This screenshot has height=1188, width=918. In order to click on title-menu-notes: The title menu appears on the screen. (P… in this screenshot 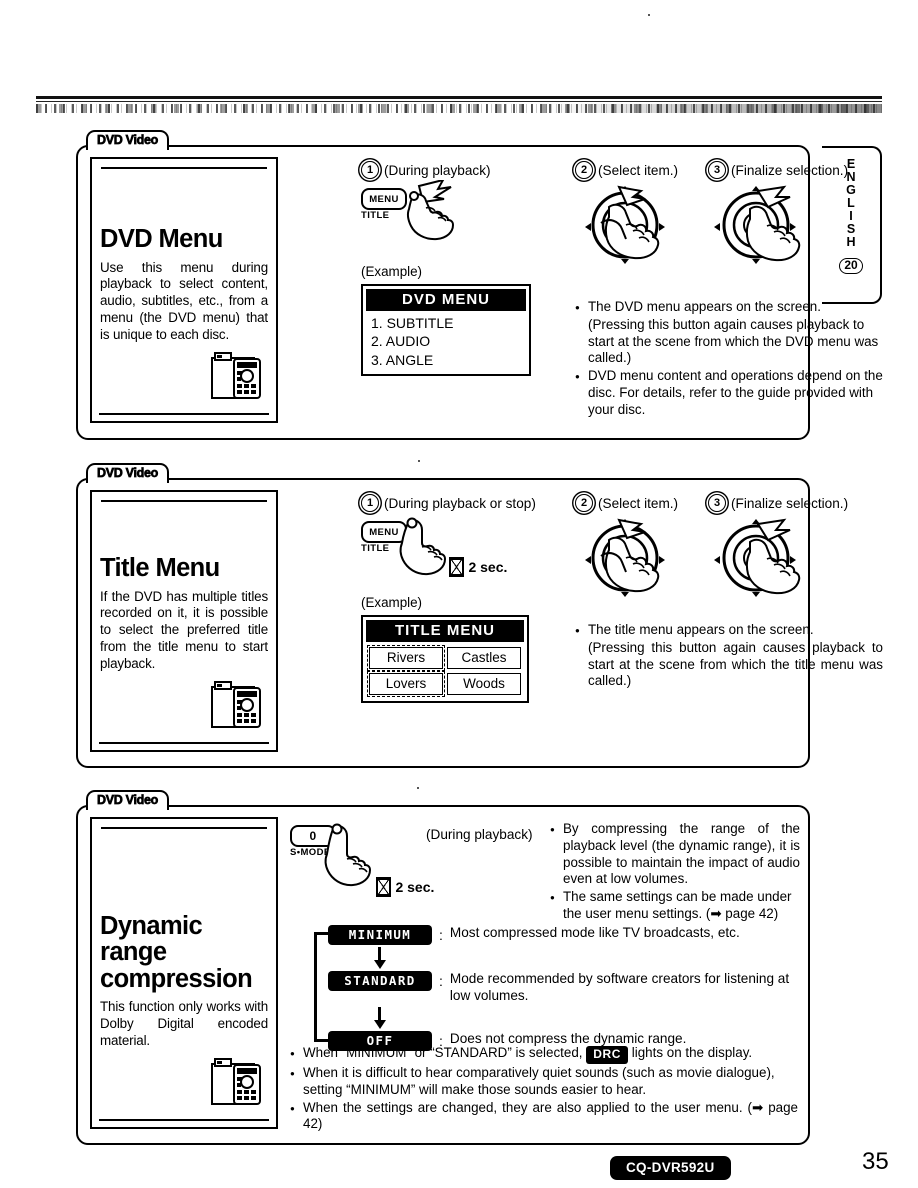, I will do `click(729, 656)`.